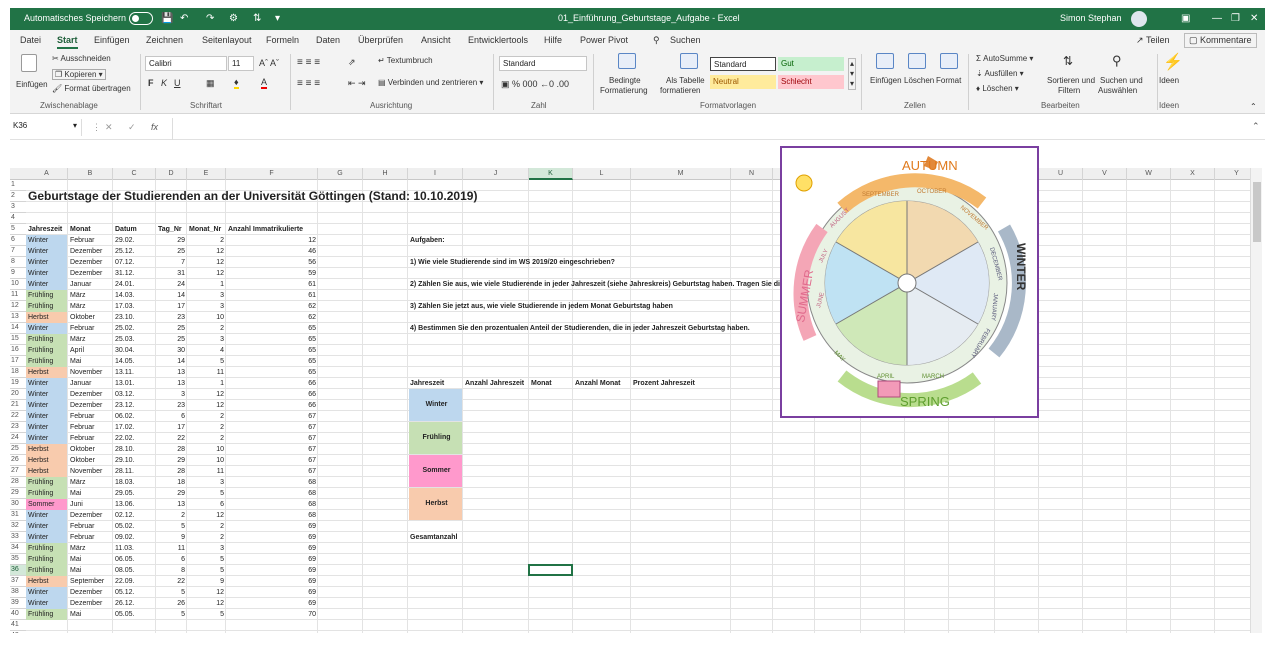 This screenshot has height=645, width=1278. Describe the element at coordinates (656, 40) in the screenshot. I see `search-icon: ⚲` at that location.